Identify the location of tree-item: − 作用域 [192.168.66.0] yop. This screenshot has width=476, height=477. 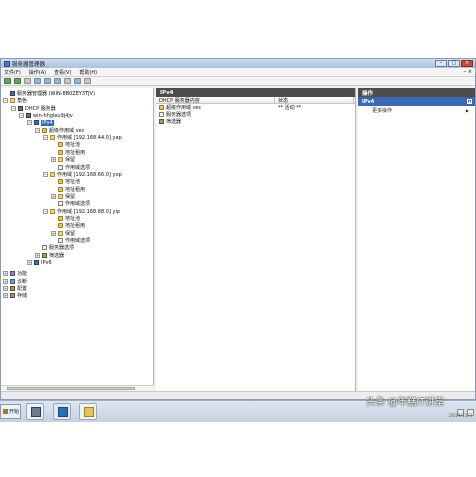
(82, 174).